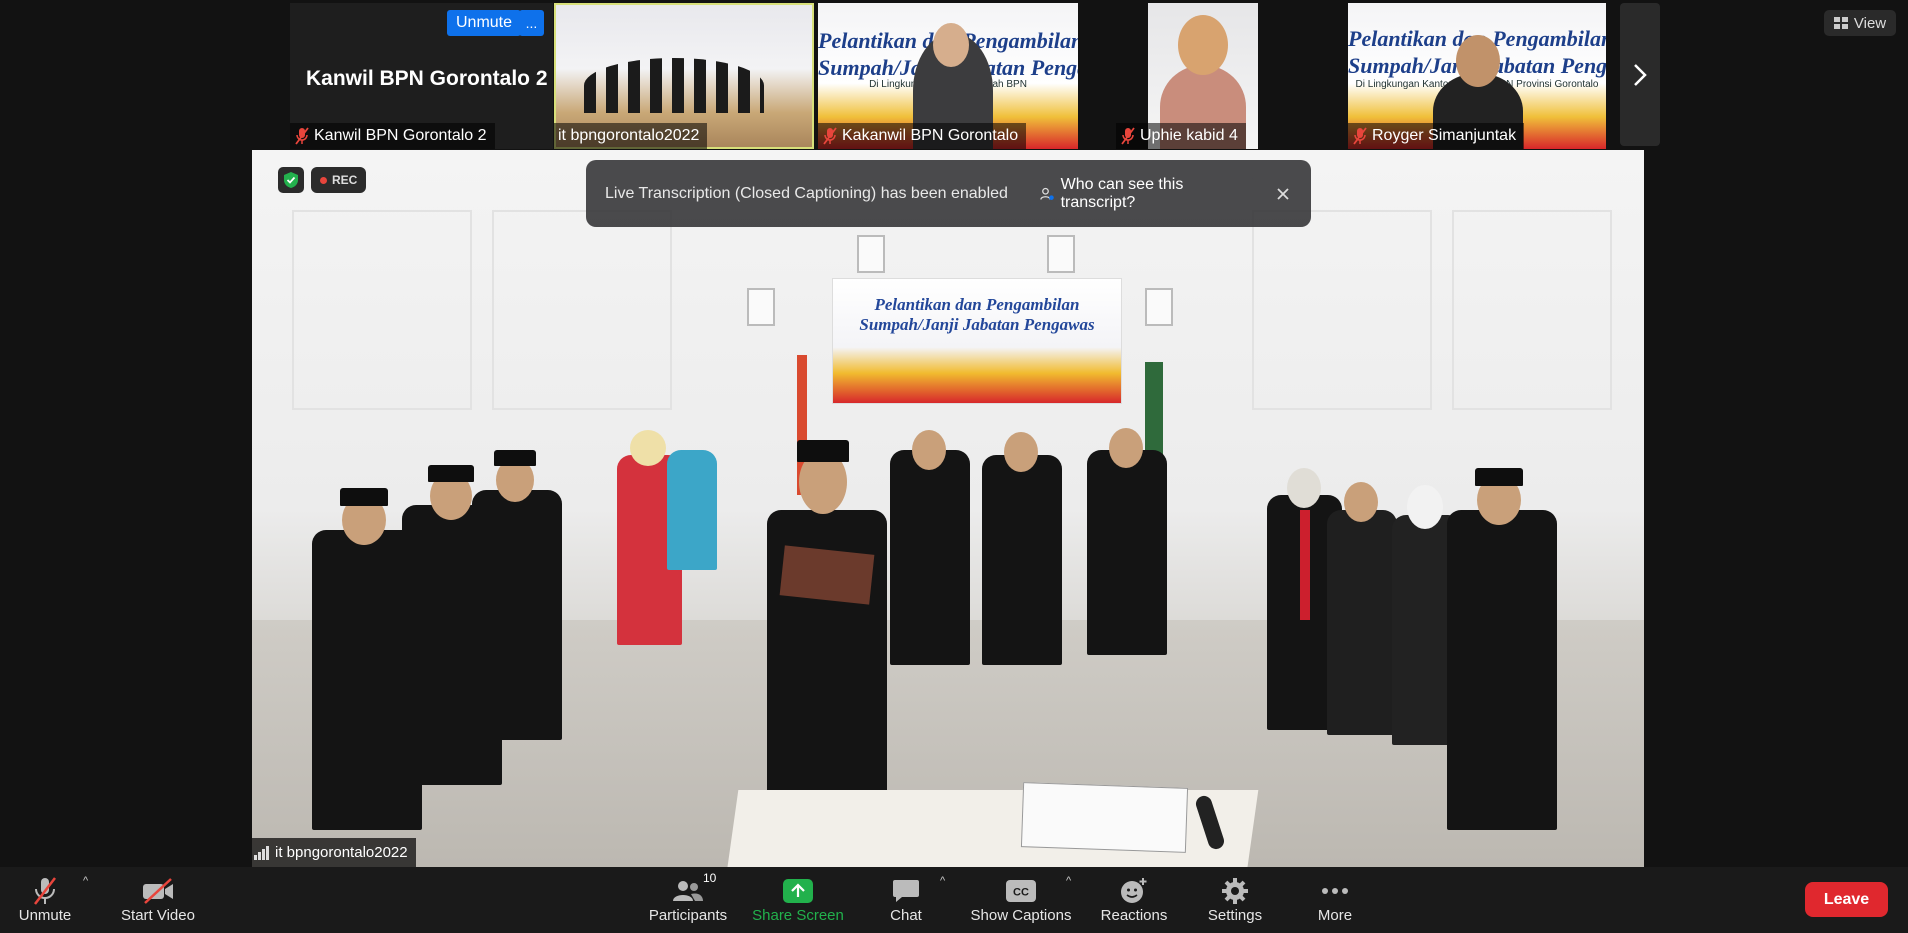  Describe the element at coordinates (1335, 900) in the screenshot. I see `more-button: More` at that location.